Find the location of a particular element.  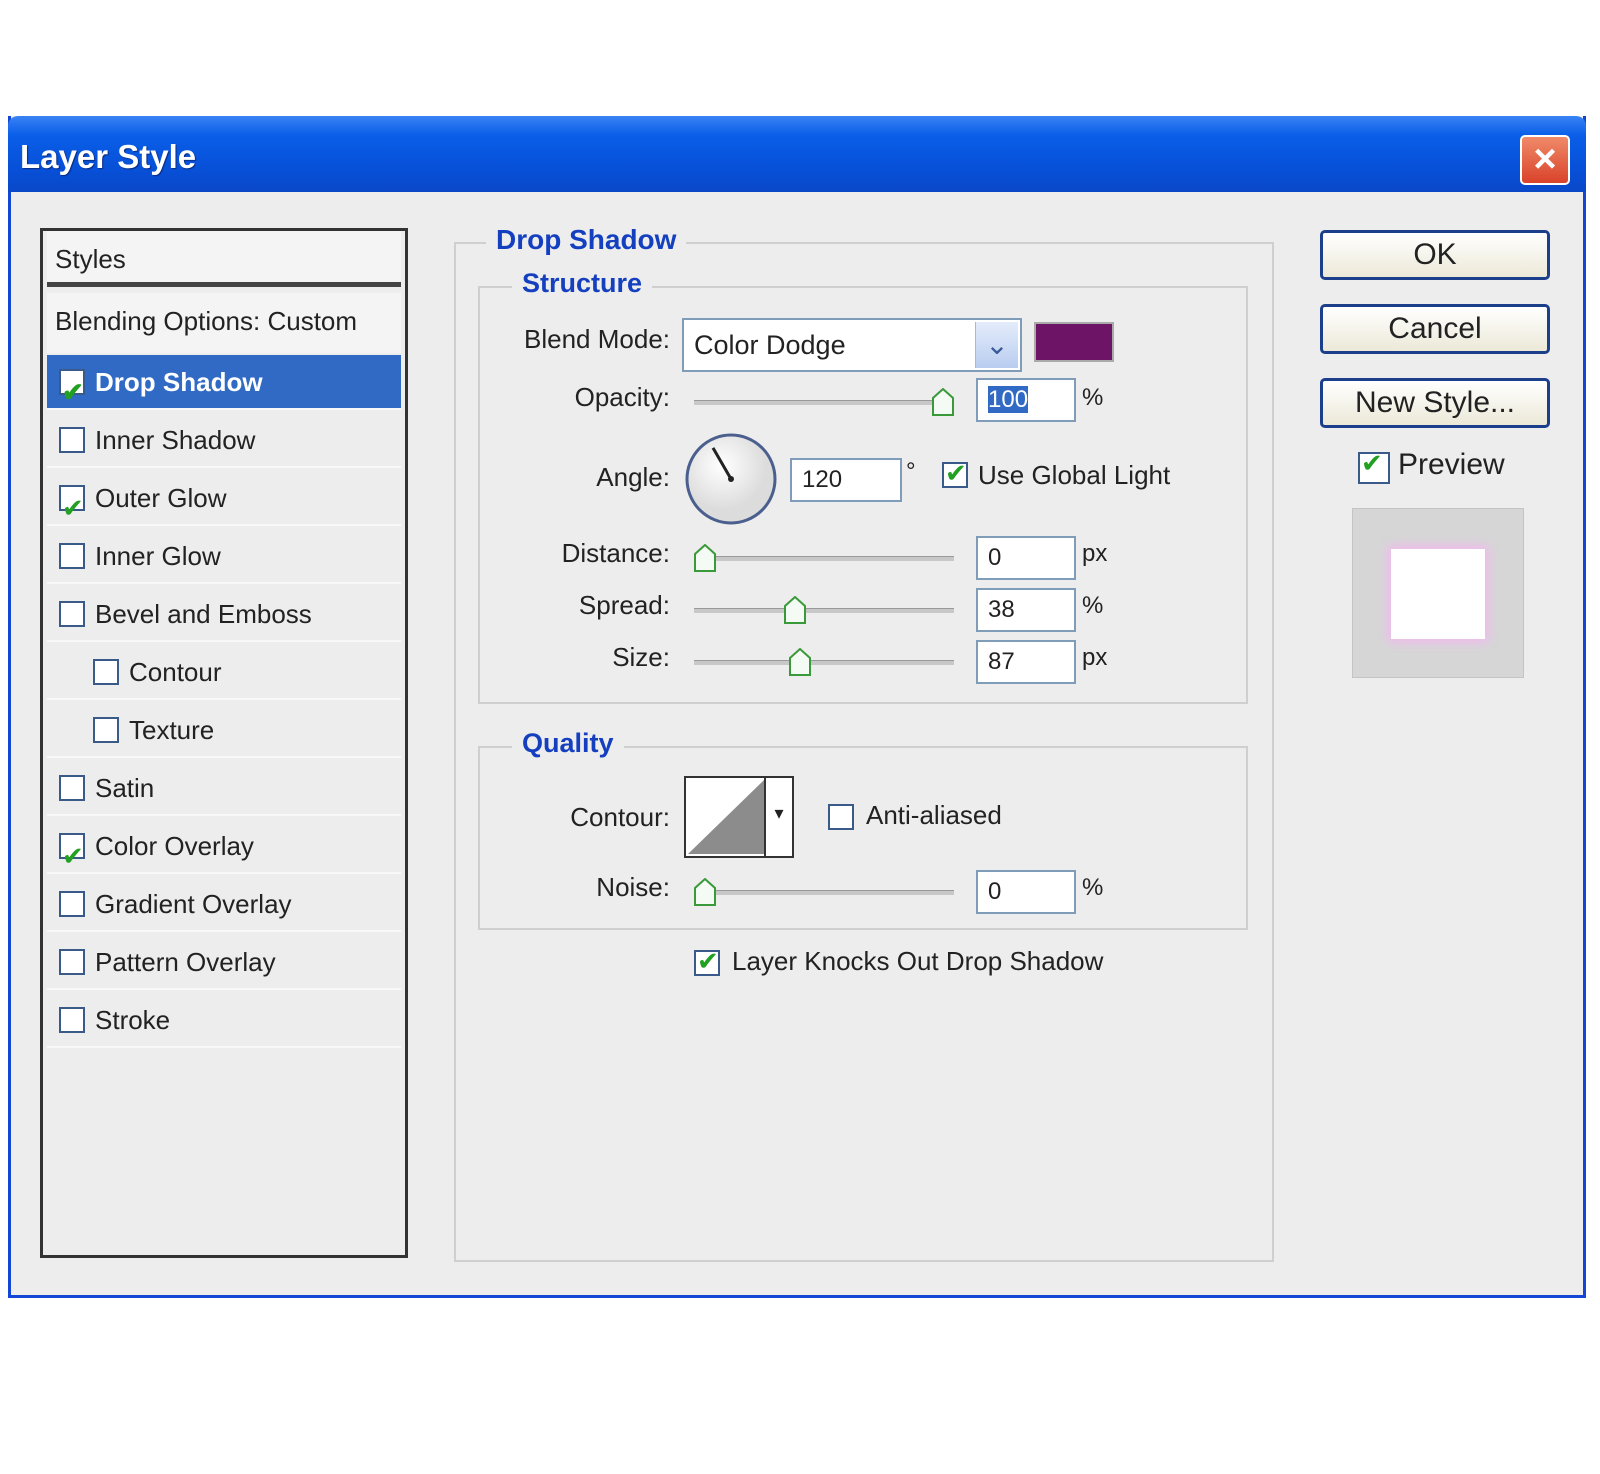

cancel-button: Cancel is located at coordinates (1435, 329).